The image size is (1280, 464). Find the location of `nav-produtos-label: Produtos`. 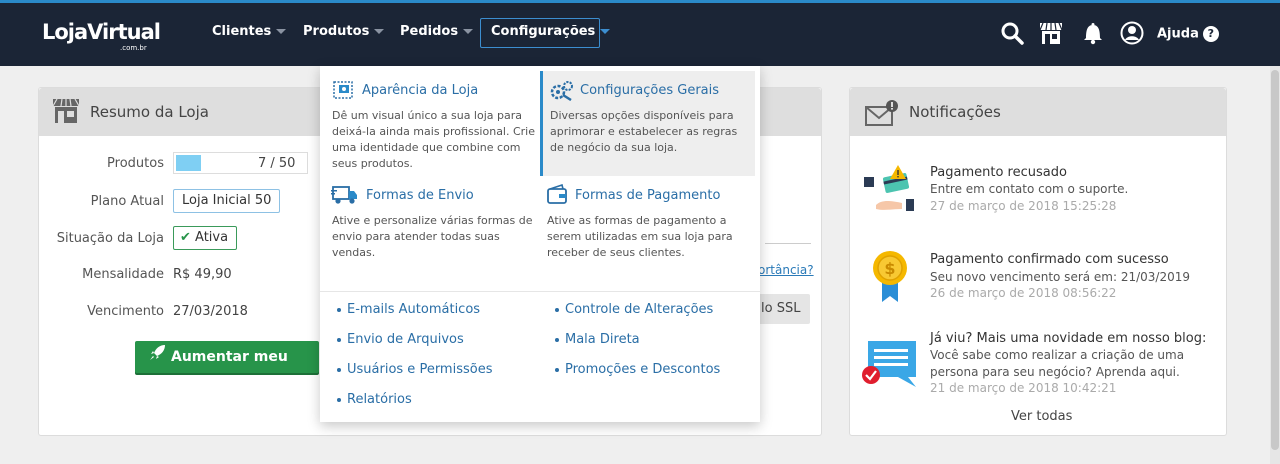

nav-produtos-label: Produtos is located at coordinates (336, 31).